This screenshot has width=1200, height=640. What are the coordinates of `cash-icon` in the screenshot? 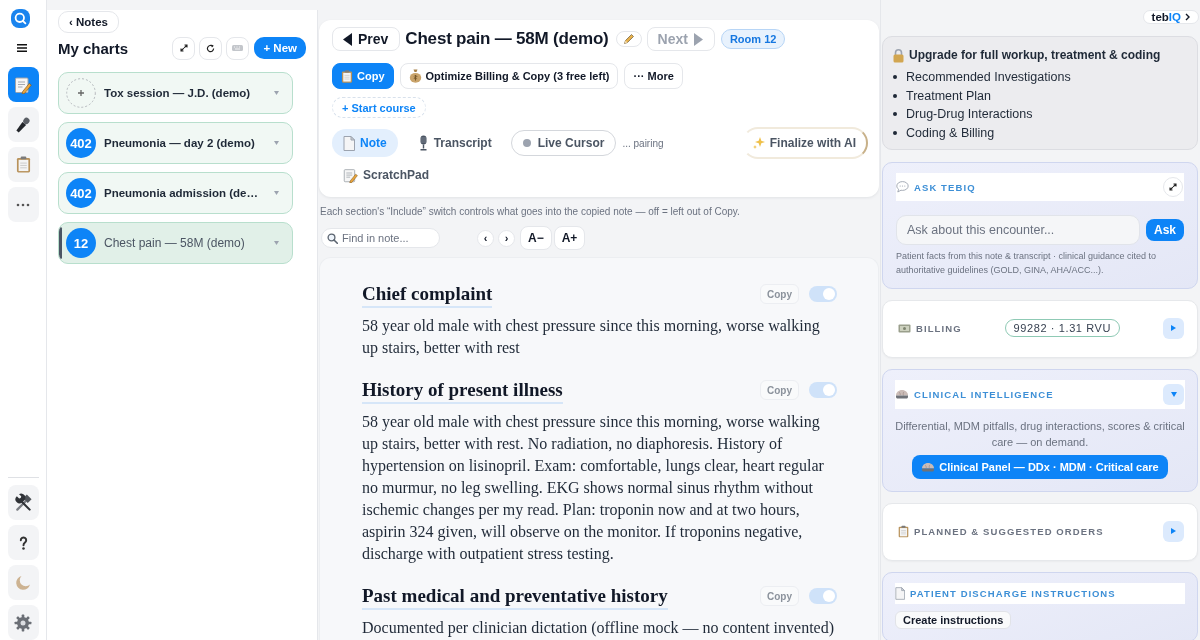 It's located at (904, 328).